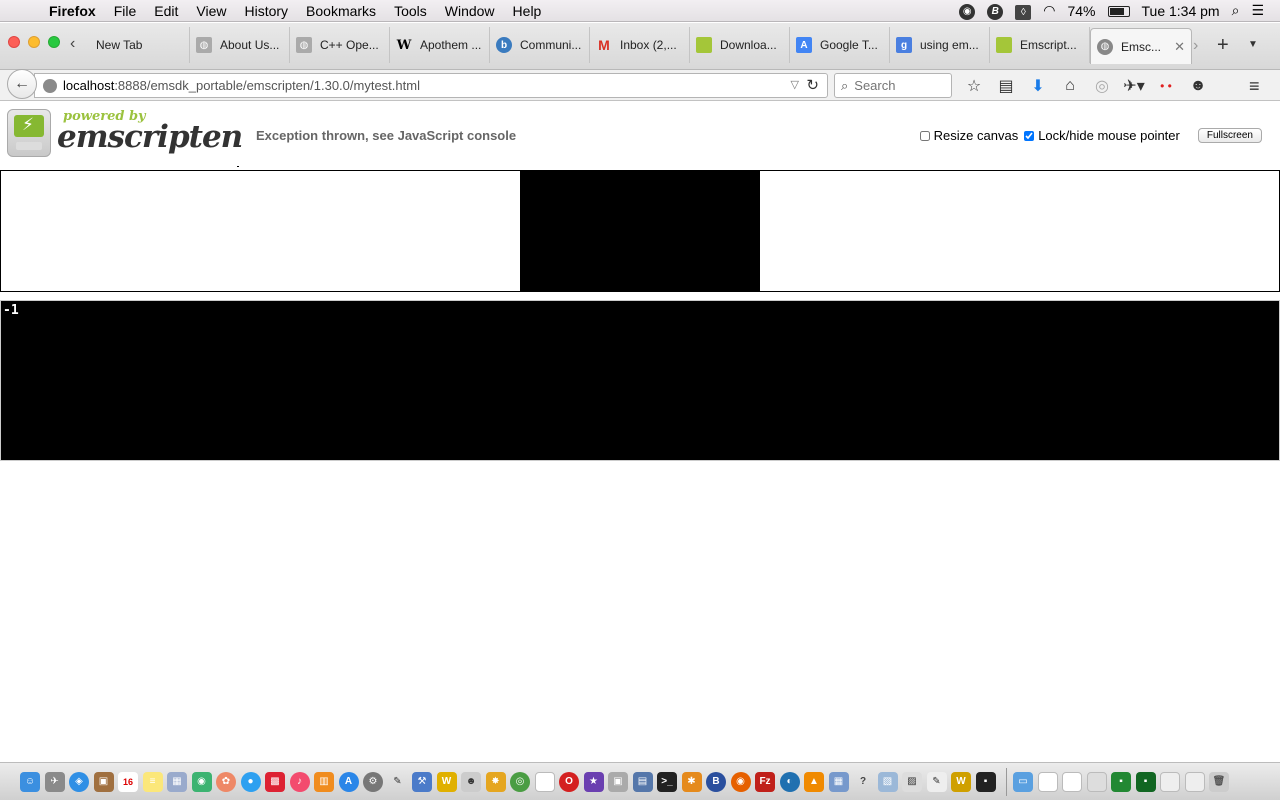 This screenshot has width=1280, height=800. I want to click on stack-icon-d: ▪, so click(1121, 781).